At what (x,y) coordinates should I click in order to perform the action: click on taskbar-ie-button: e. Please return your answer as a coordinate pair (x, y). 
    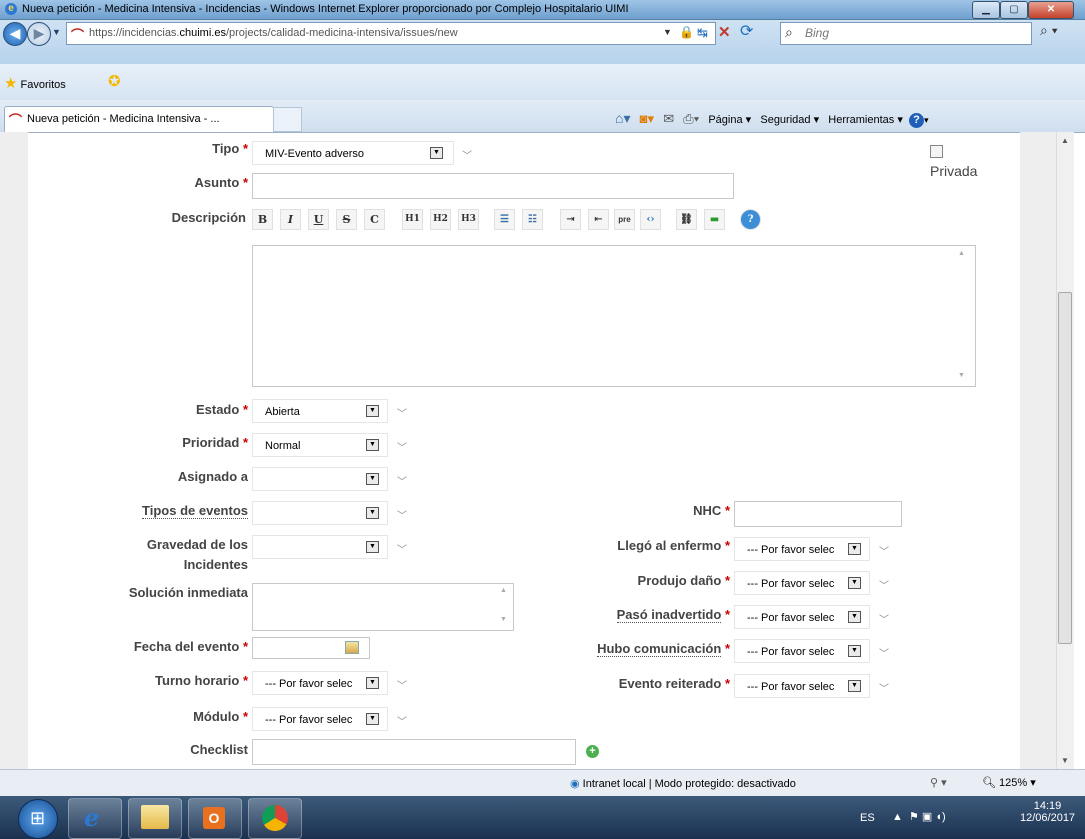
    Looking at the image, I should click on (95, 818).